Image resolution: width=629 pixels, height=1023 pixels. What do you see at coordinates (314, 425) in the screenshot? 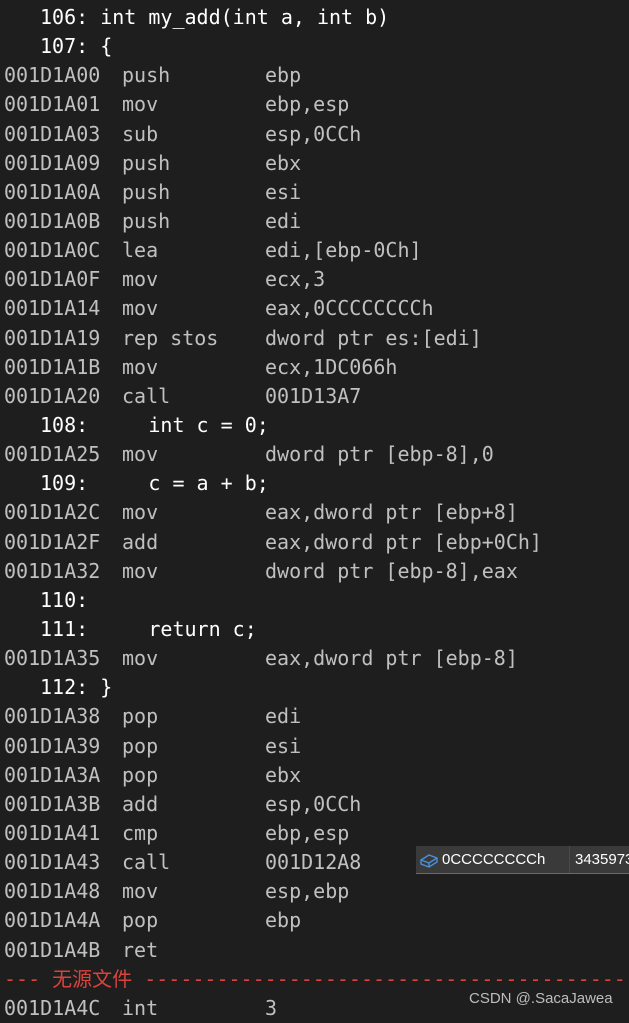
I see `source-line: 108: int c = 0;` at bounding box center [314, 425].